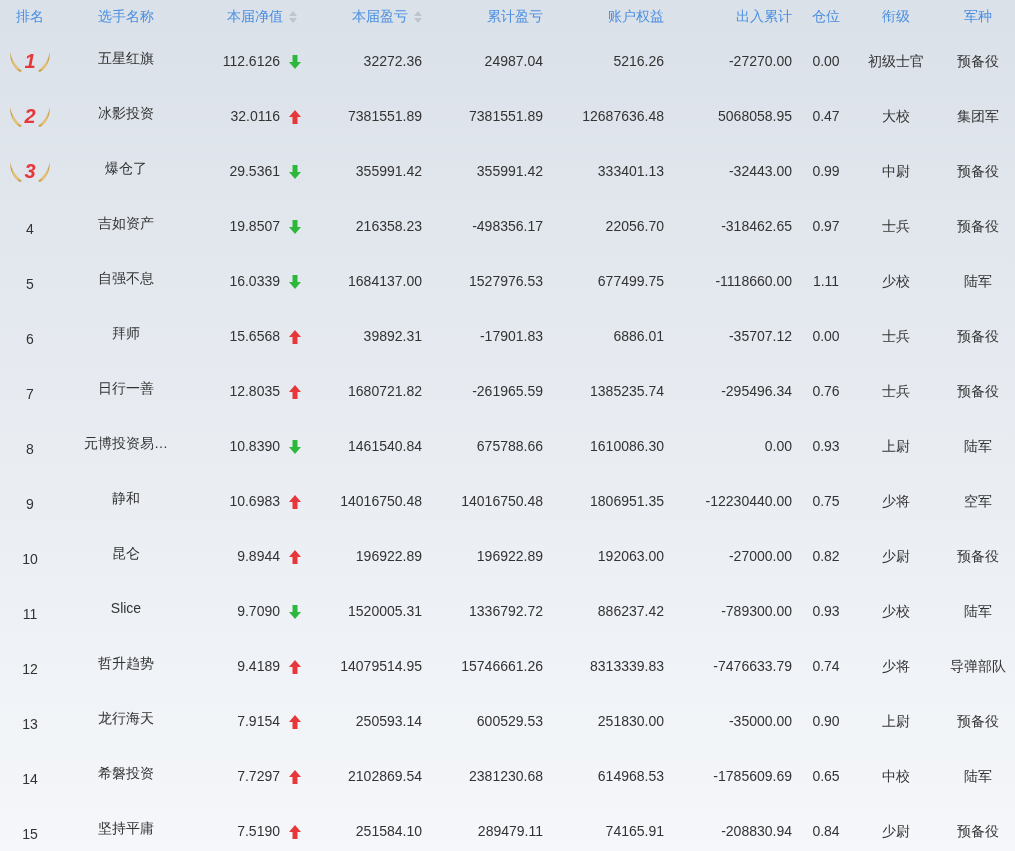  Describe the element at coordinates (385, 611) in the screenshot. I see `table-cell-text: 1520005.31` at that location.